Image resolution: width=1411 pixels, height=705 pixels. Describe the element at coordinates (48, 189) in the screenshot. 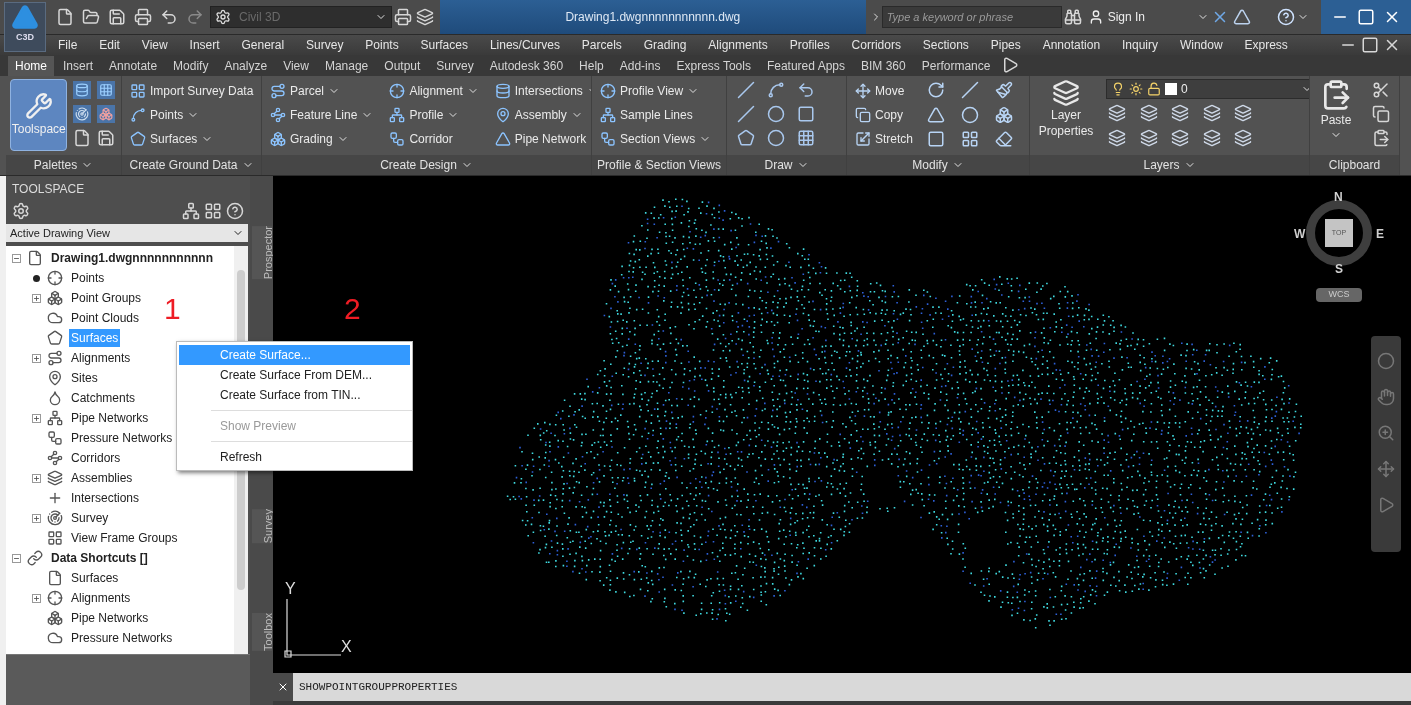

I see `panel-title: TOOLSPACE` at that location.